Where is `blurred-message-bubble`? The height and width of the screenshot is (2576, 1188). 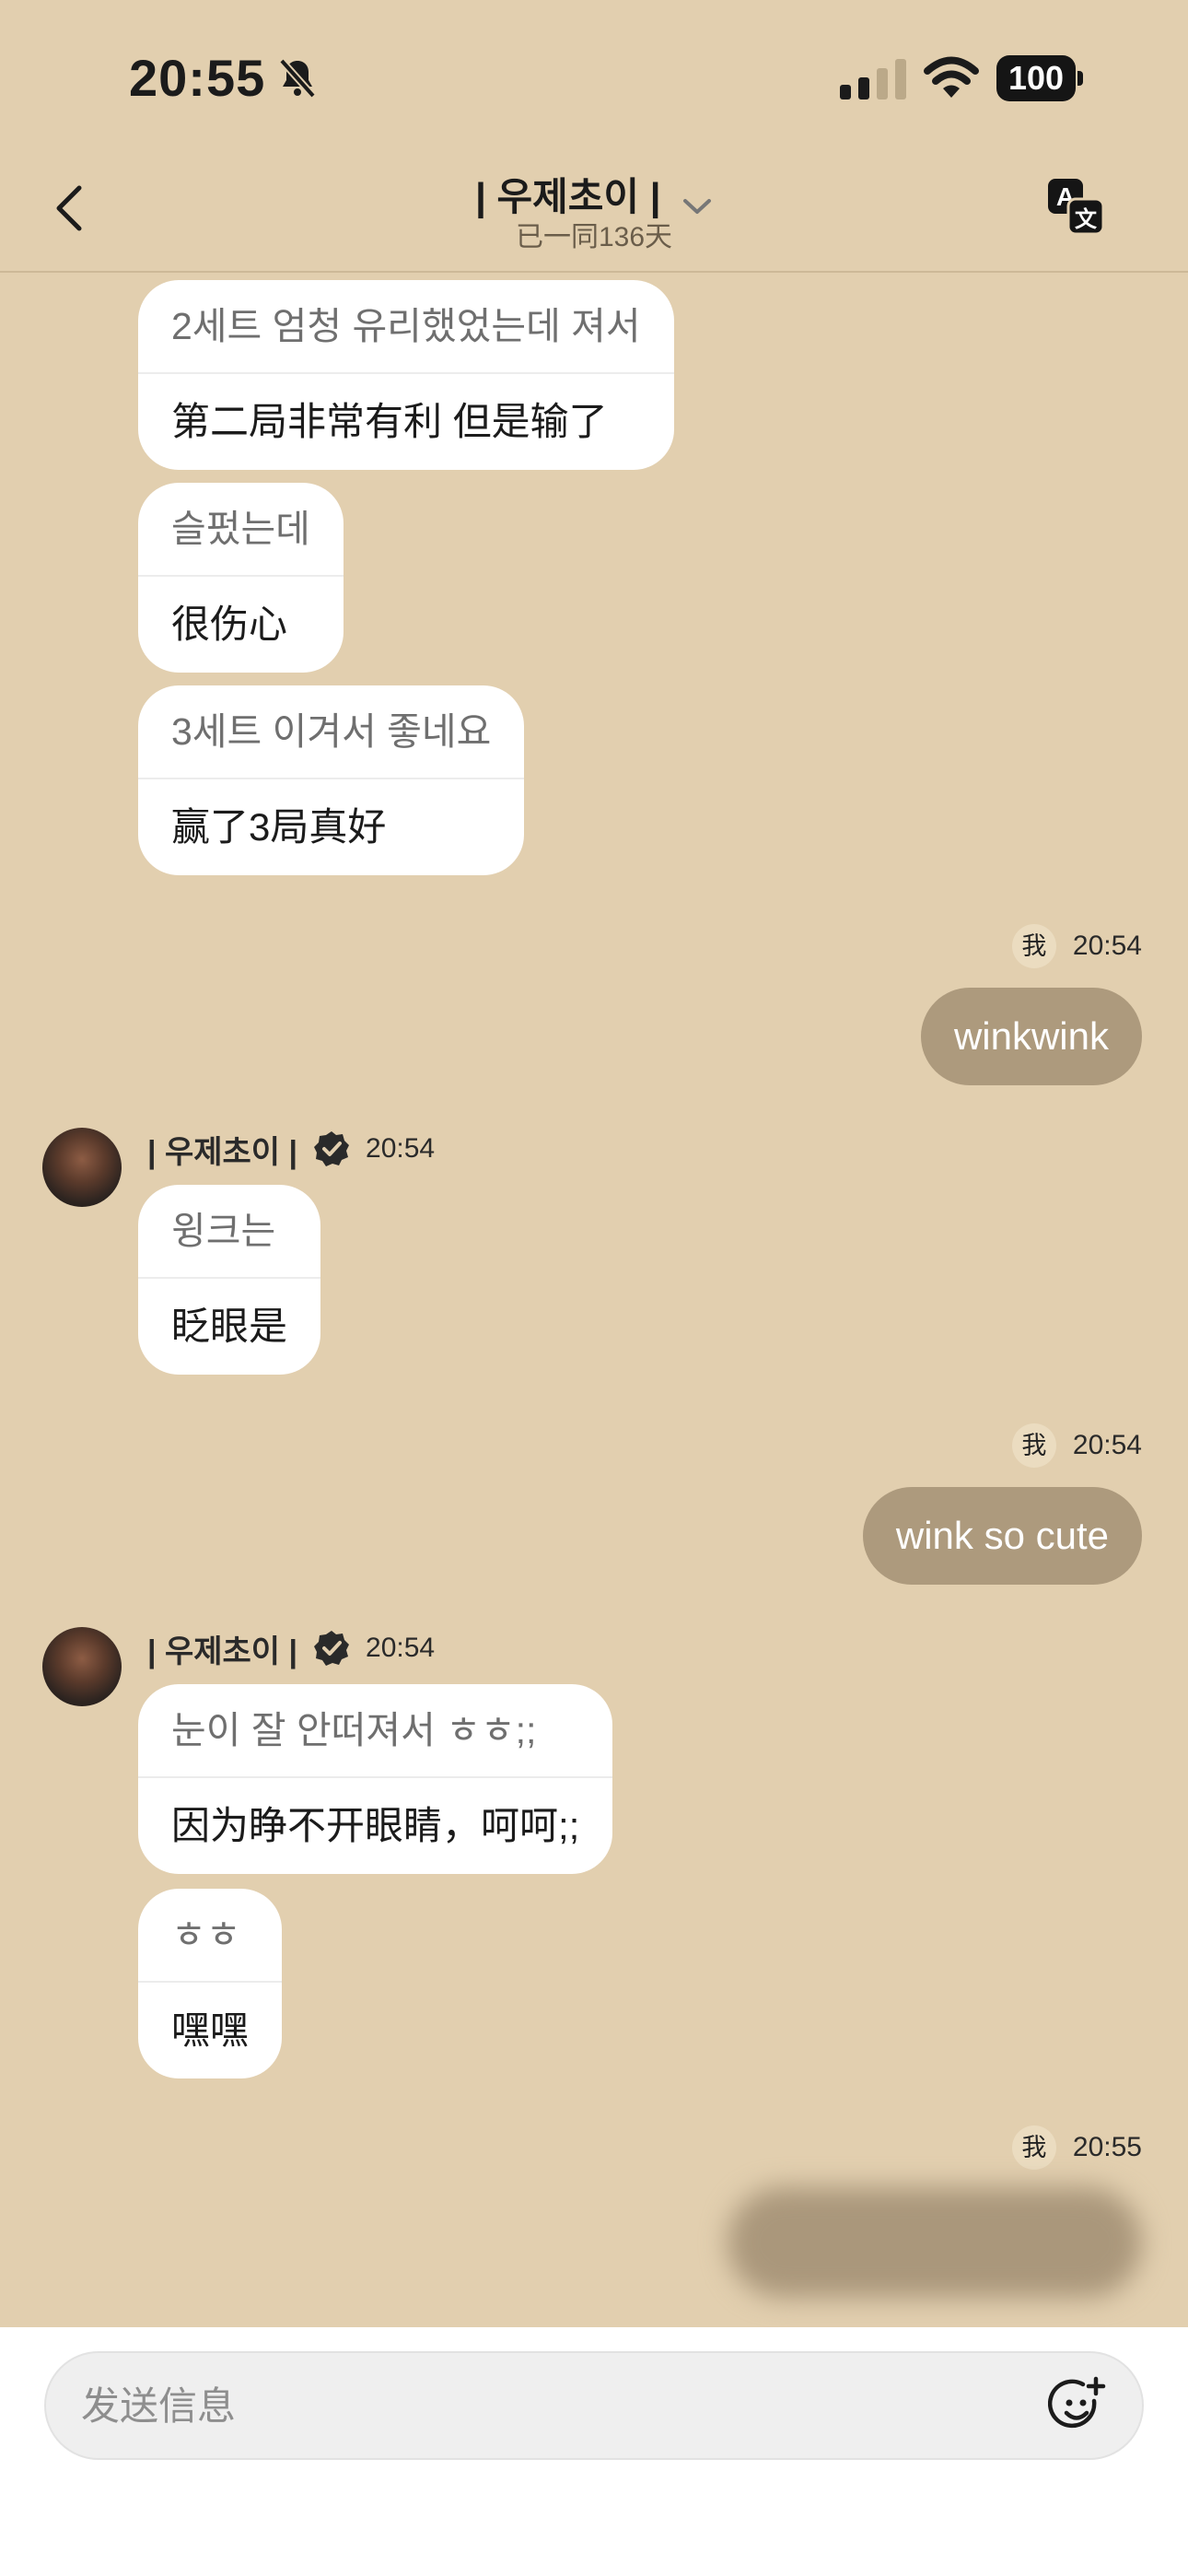 blurred-message-bubble is located at coordinates (935, 2242).